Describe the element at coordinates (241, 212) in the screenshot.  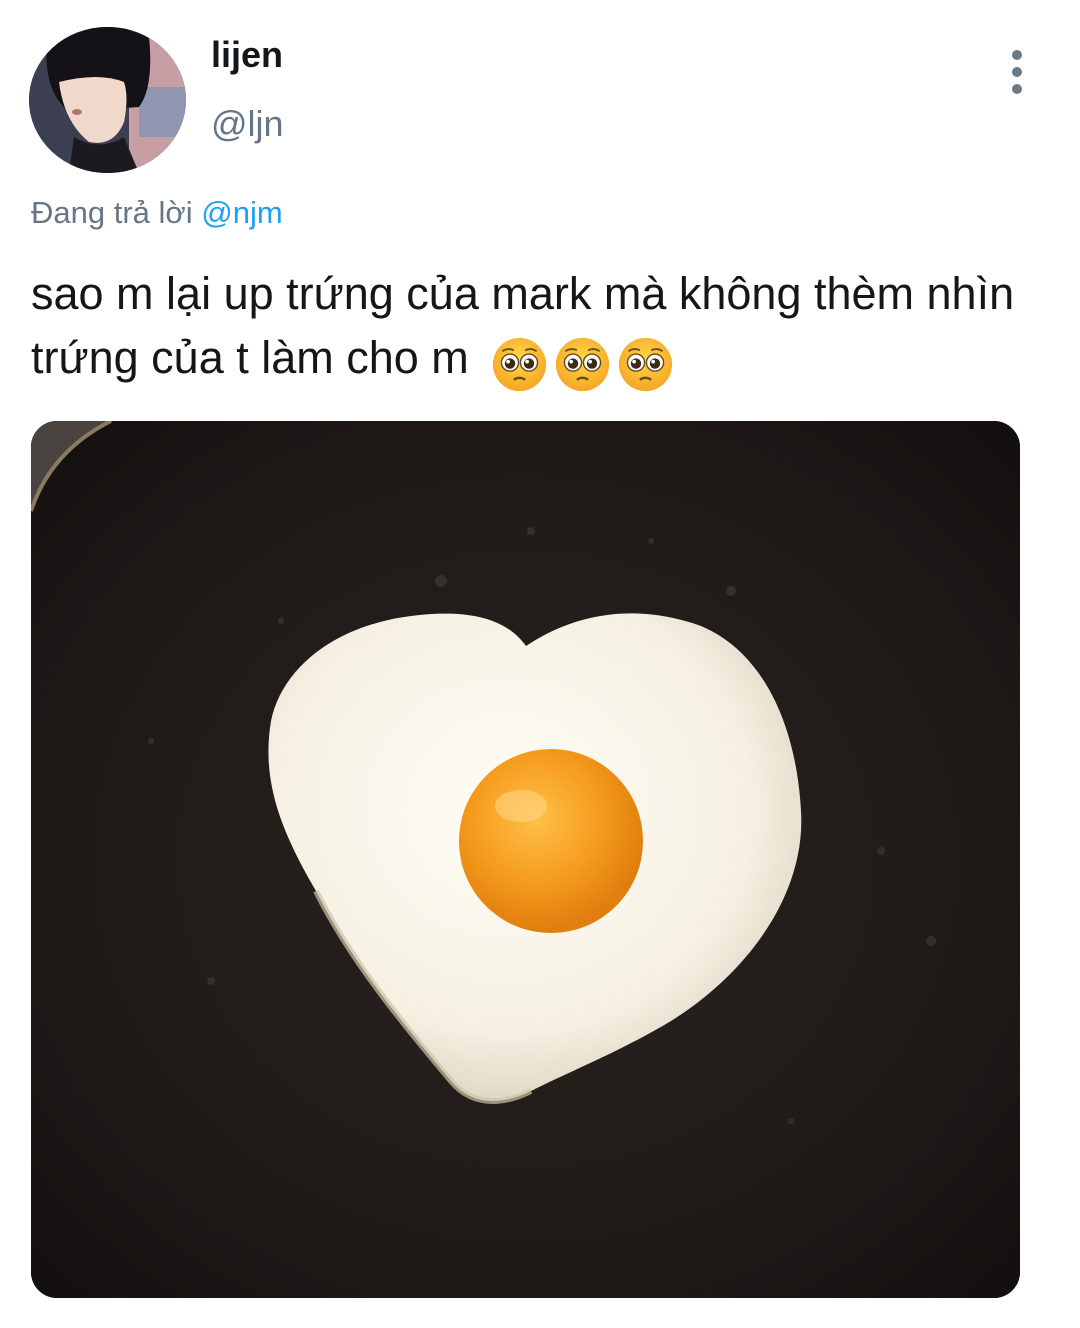
I see `replying-to-mention: @njm` at that location.